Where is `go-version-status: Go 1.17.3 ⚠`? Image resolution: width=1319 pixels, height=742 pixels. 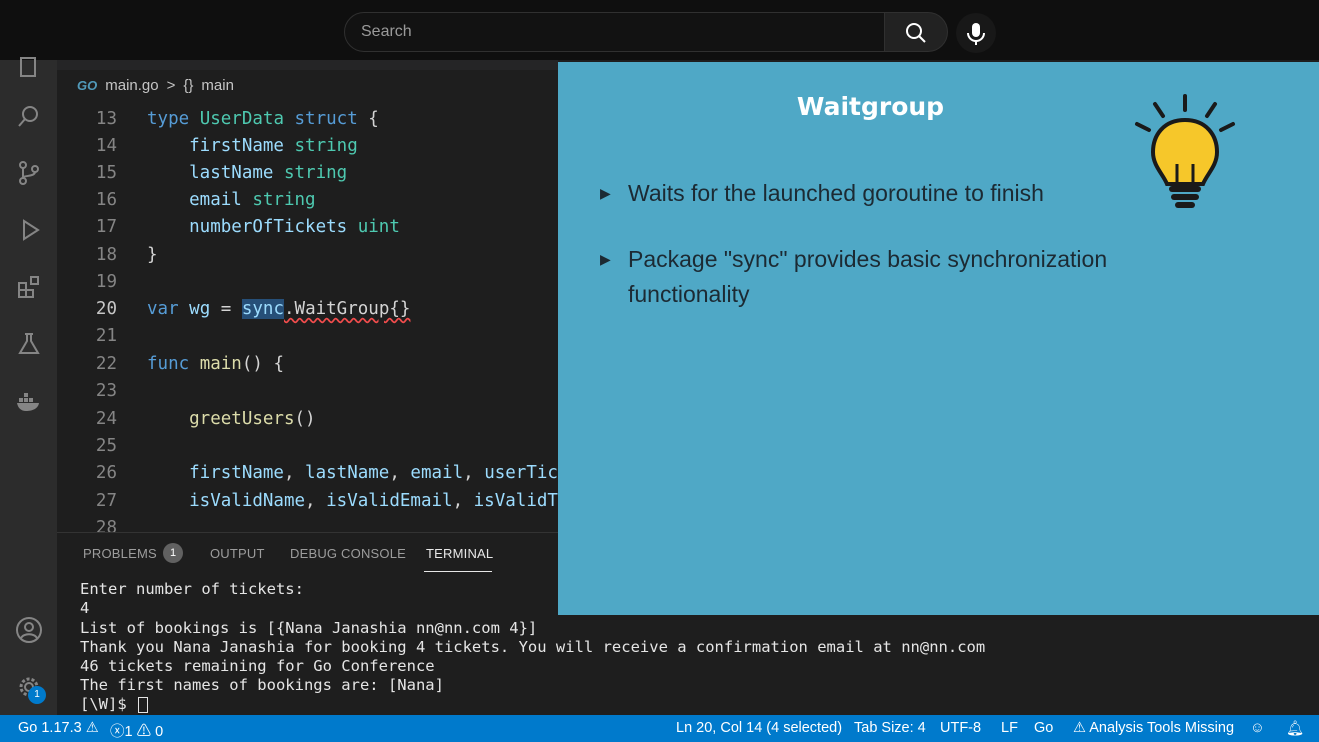
go-version-status: Go 1.17.3 ⚠ is located at coordinates (58, 728).